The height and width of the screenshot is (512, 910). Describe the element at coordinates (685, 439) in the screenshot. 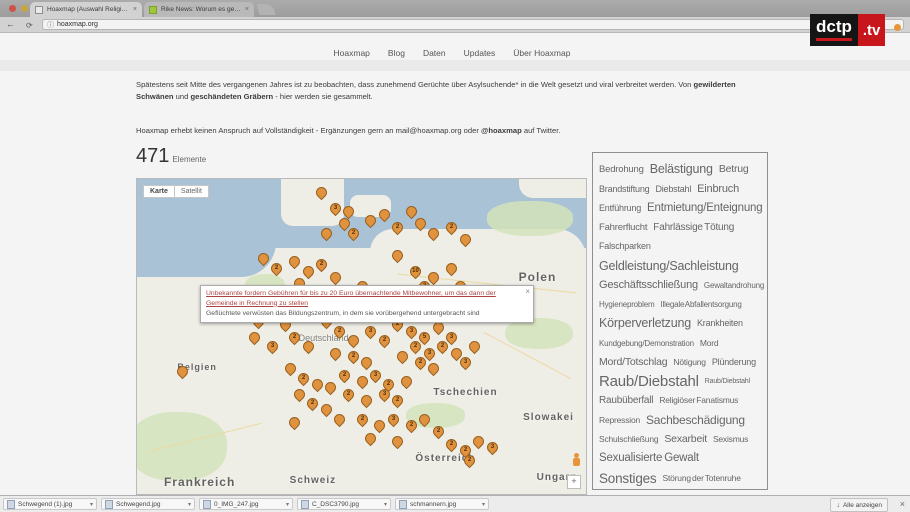

I see `tag-sexarbeit: Sexarbeit` at that location.